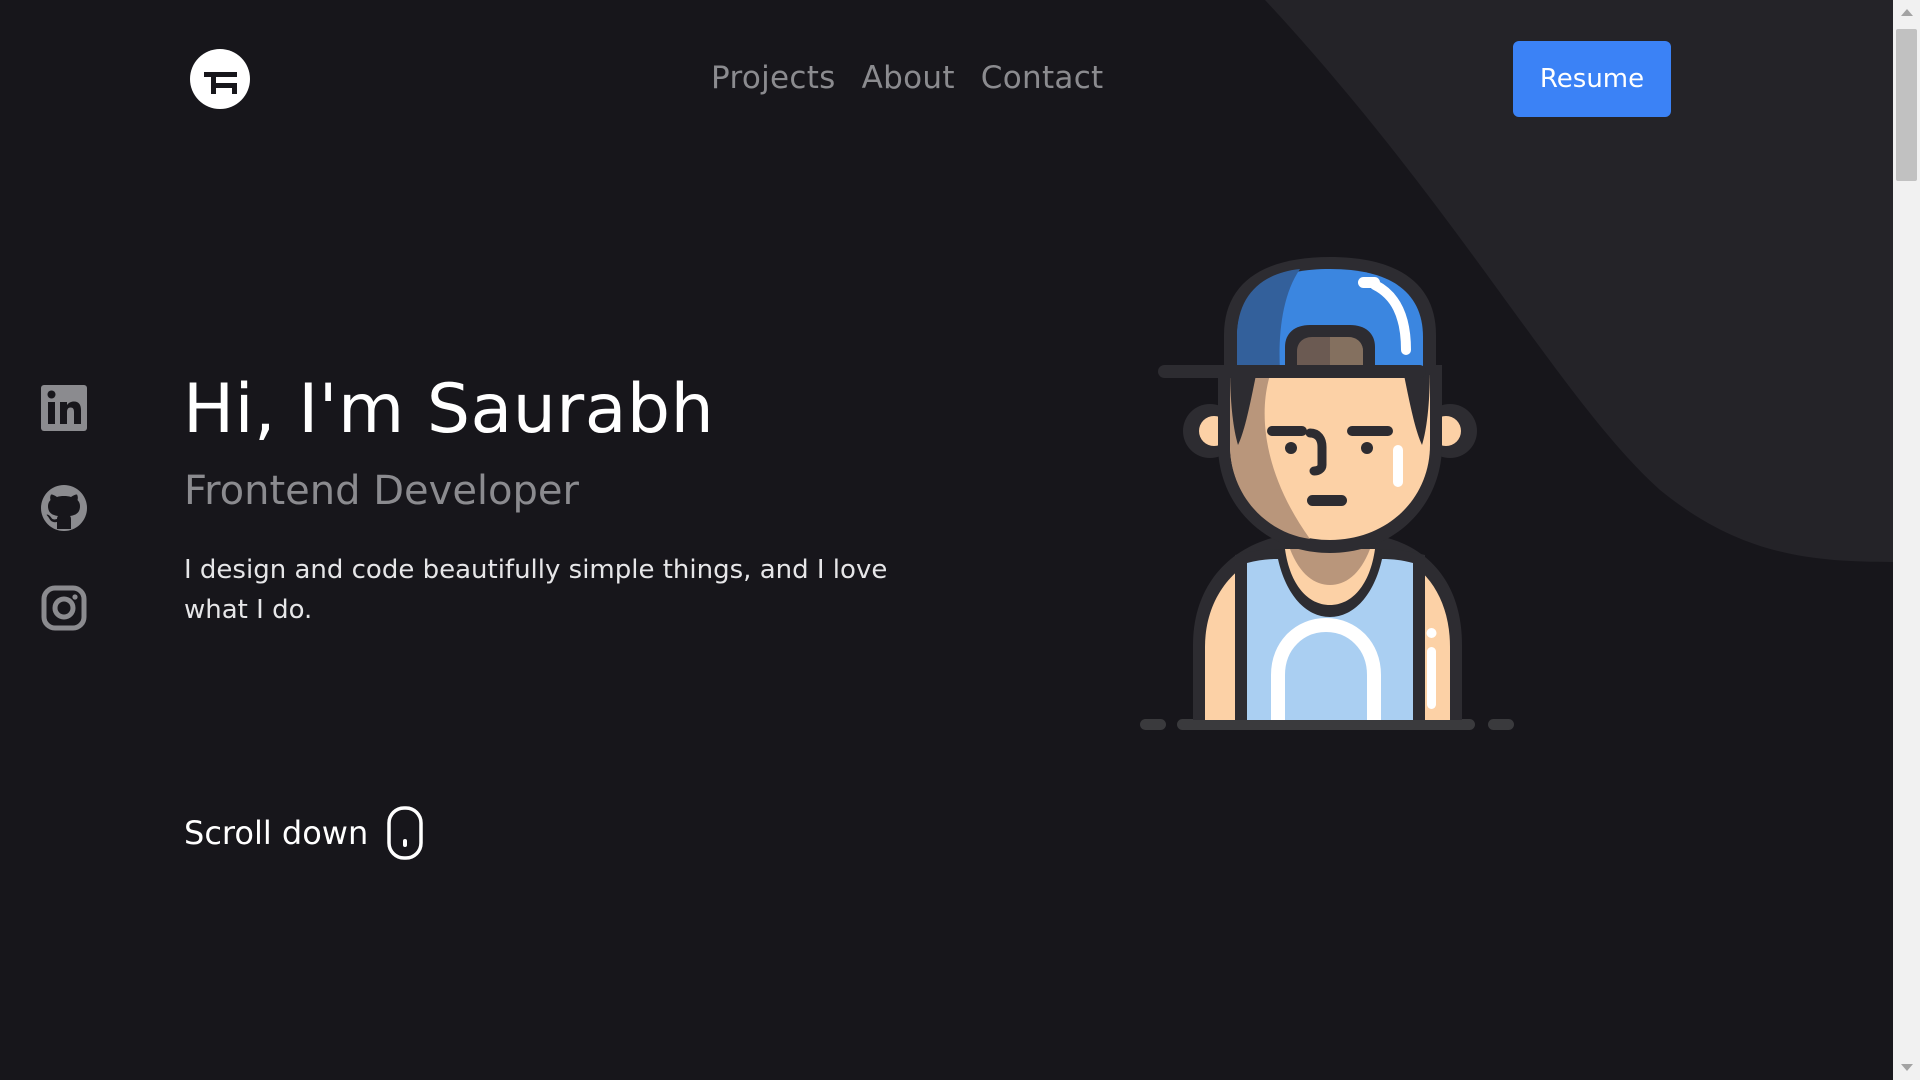  What do you see at coordinates (1906, 540) in the screenshot?
I see `page-scrollbar` at bounding box center [1906, 540].